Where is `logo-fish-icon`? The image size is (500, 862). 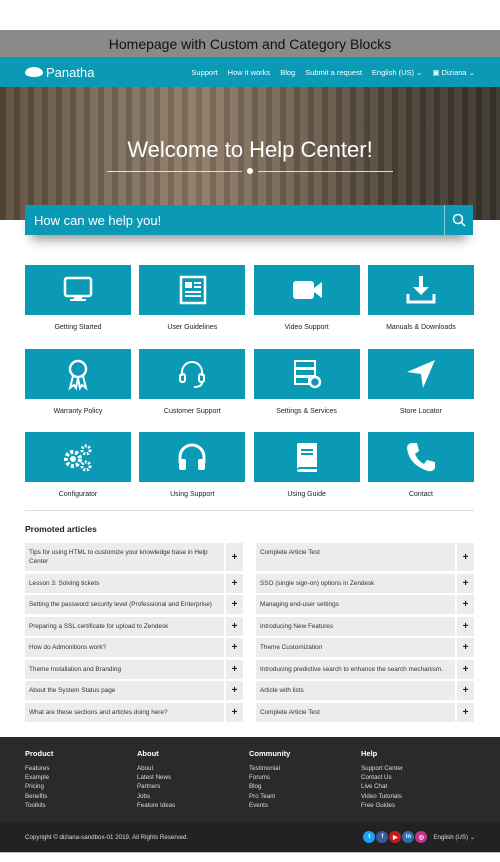
logo-fish-icon is located at coordinates (34, 72).